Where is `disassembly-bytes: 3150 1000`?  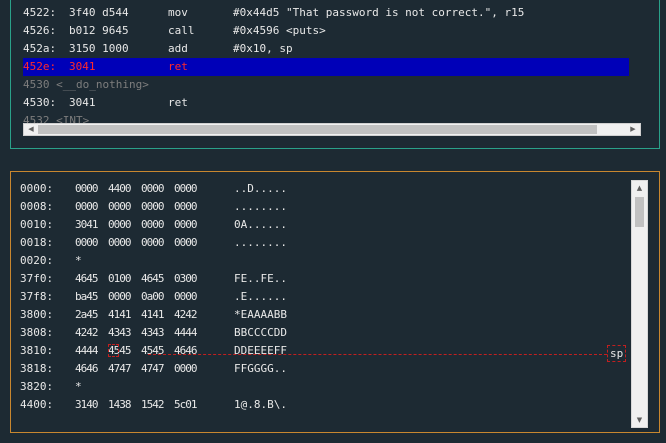
disassembly-bytes: 3150 1000 is located at coordinates (99, 48).